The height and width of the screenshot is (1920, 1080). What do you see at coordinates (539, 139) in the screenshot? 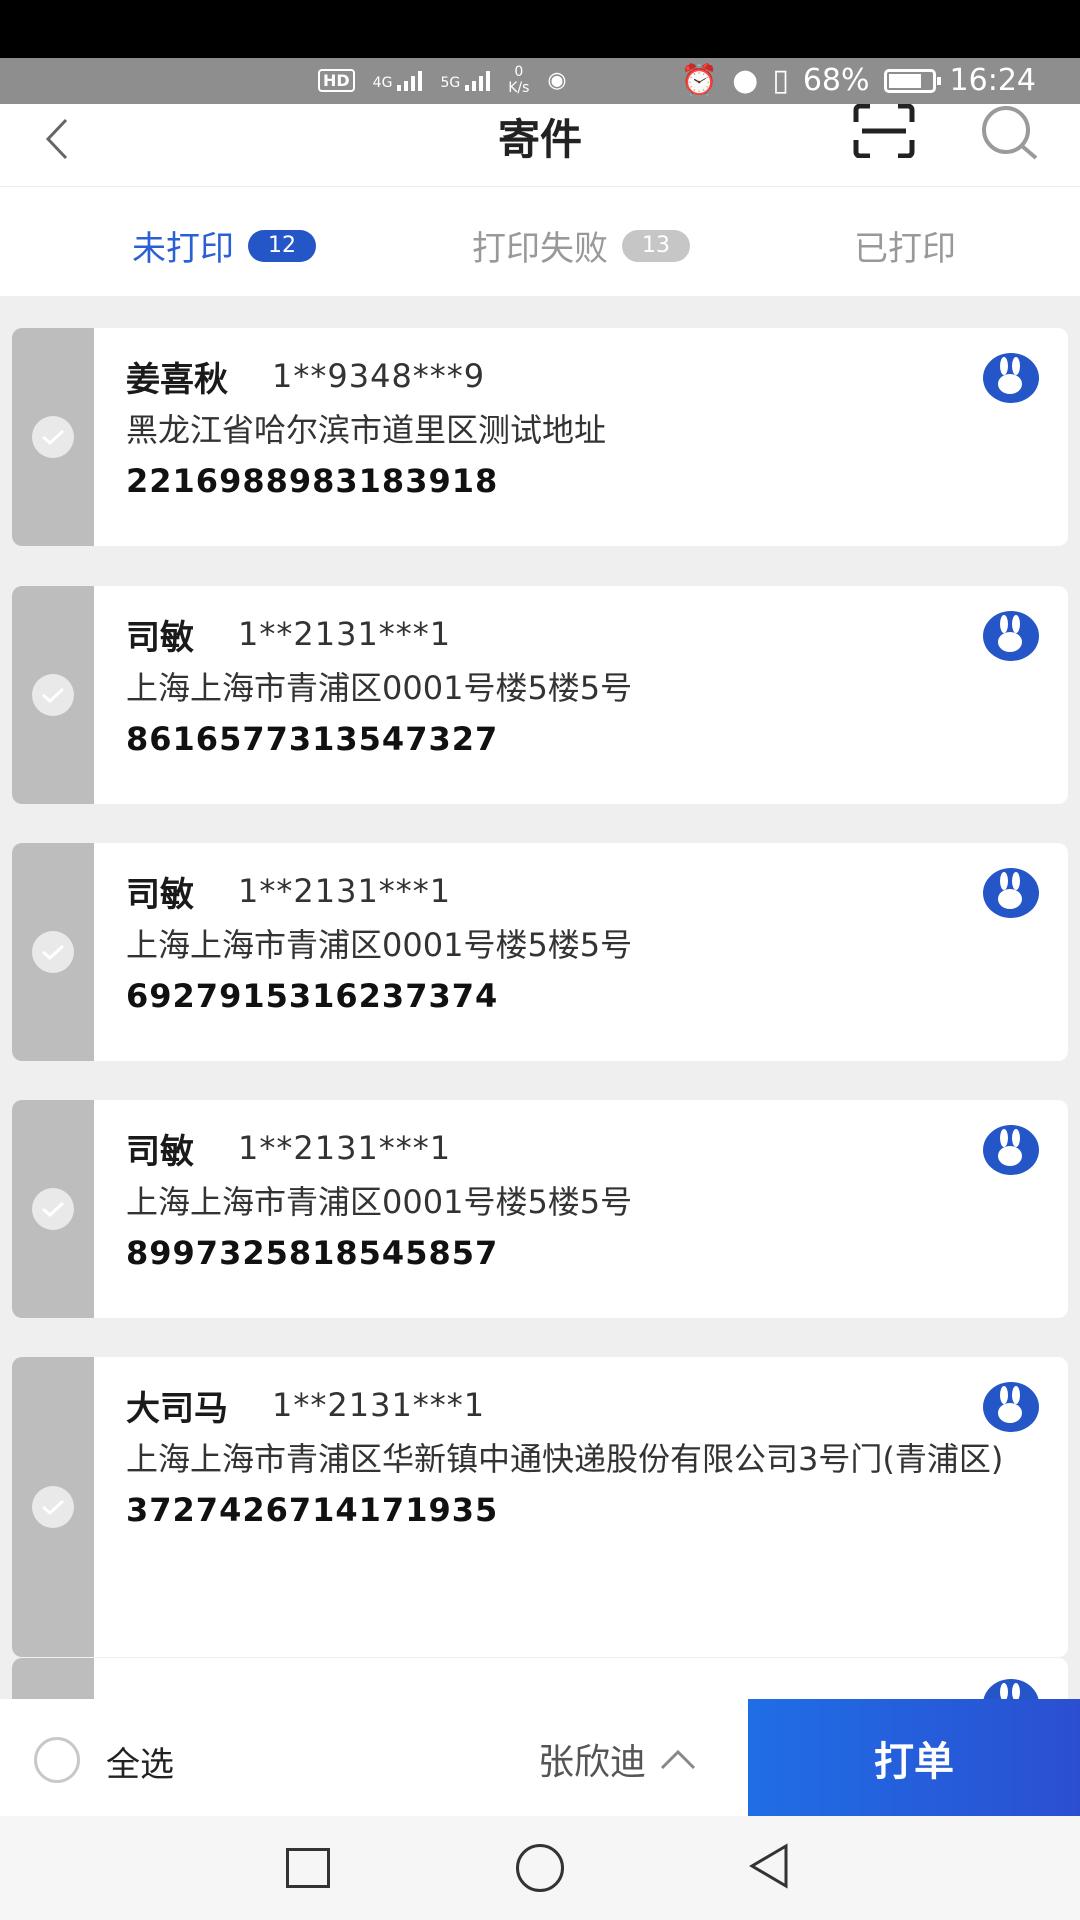
I see `page-title: 寄件` at bounding box center [539, 139].